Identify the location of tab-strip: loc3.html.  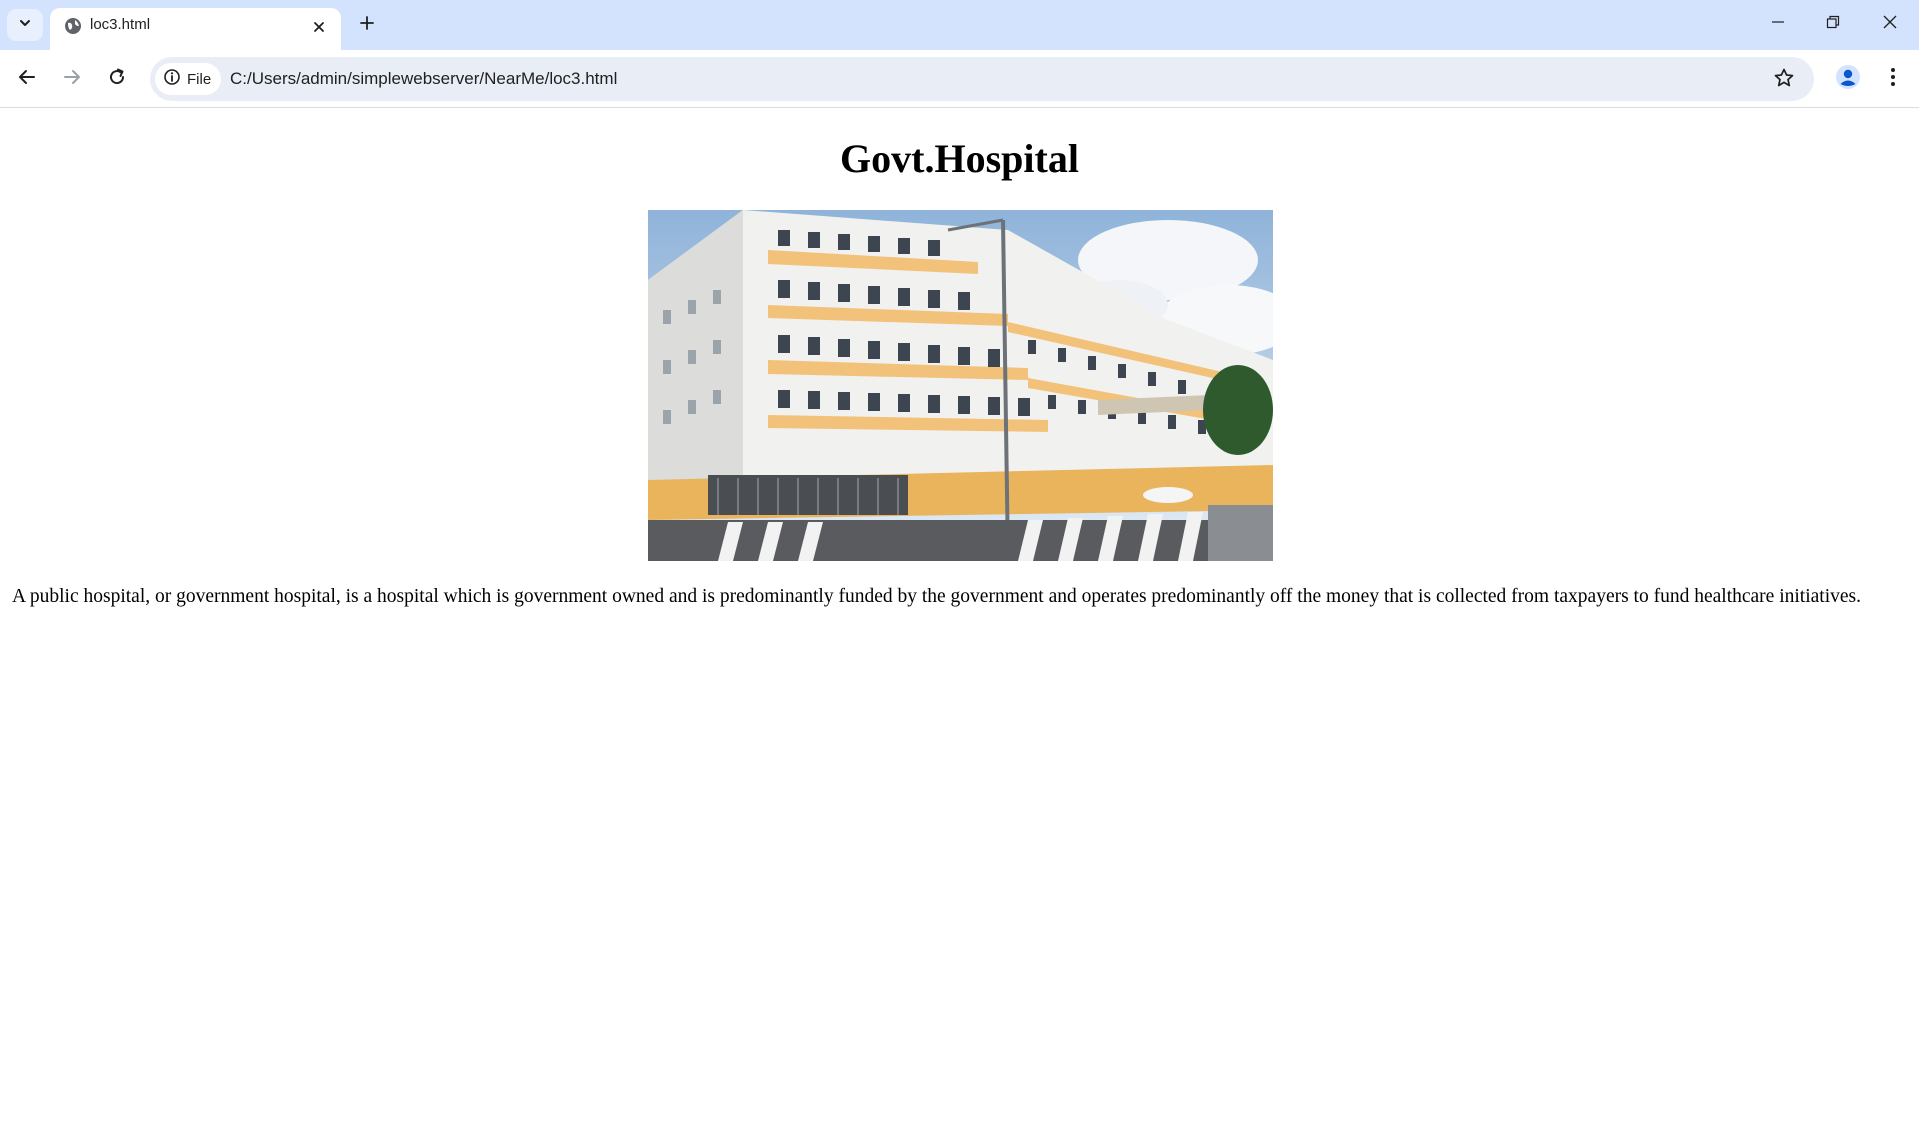
(959, 25).